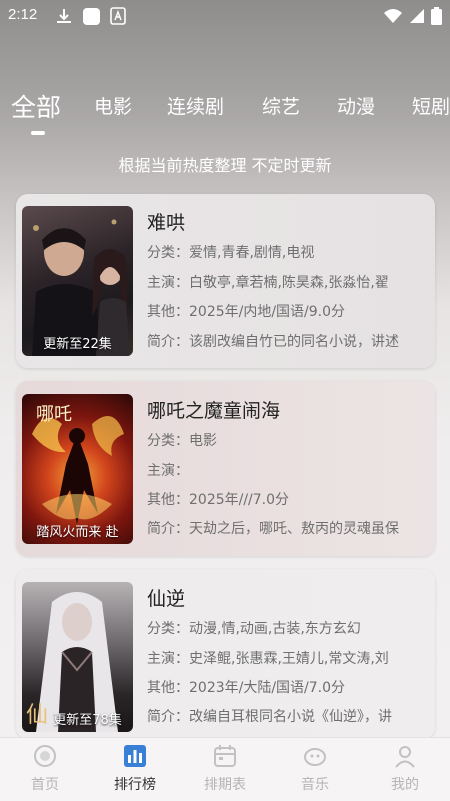 Image resolution: width=450 pixels, height=801 pixels. I want to click on drama-title: 难哄, so click(166, 223).